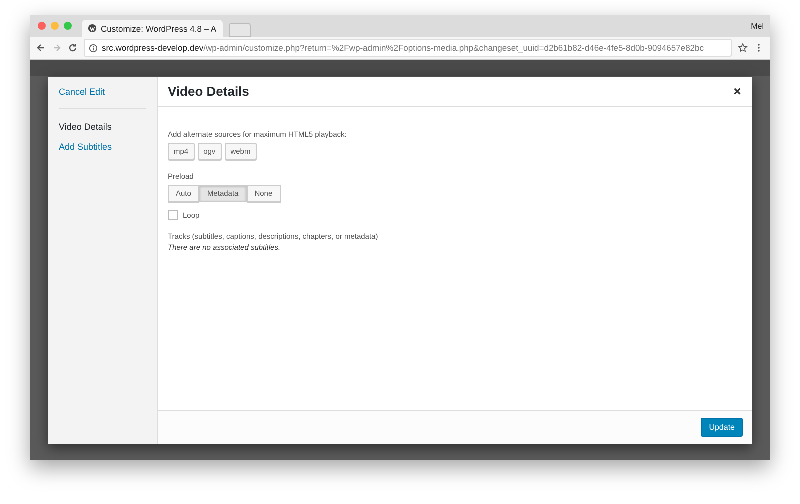 This screenshot has width=800, height=504. What do you see at coordinates (102, 147) in the screenshot?
I see `sidebar-menu-item: Add Subtitles` at bounding box center [102, 147].